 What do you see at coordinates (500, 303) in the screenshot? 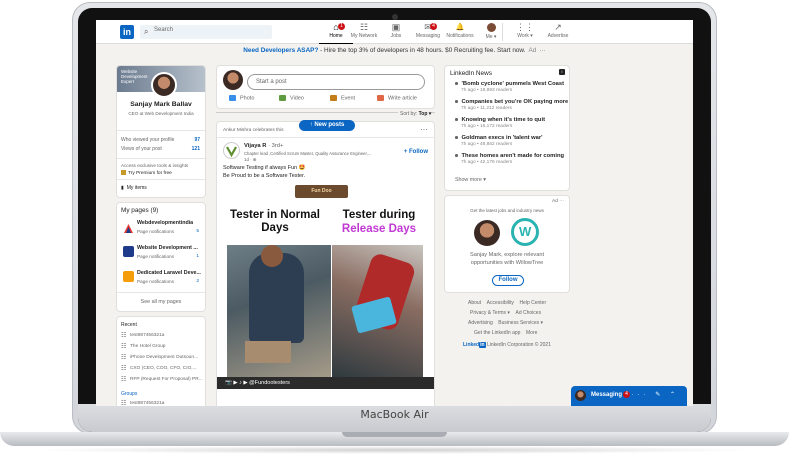
I see `footer-link-accessibility: Accessibility` at bounding box center [500, 303].